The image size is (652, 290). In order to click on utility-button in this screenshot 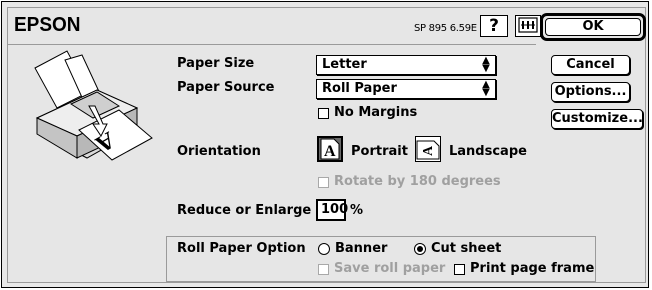, I will do `click(528, 26)`.